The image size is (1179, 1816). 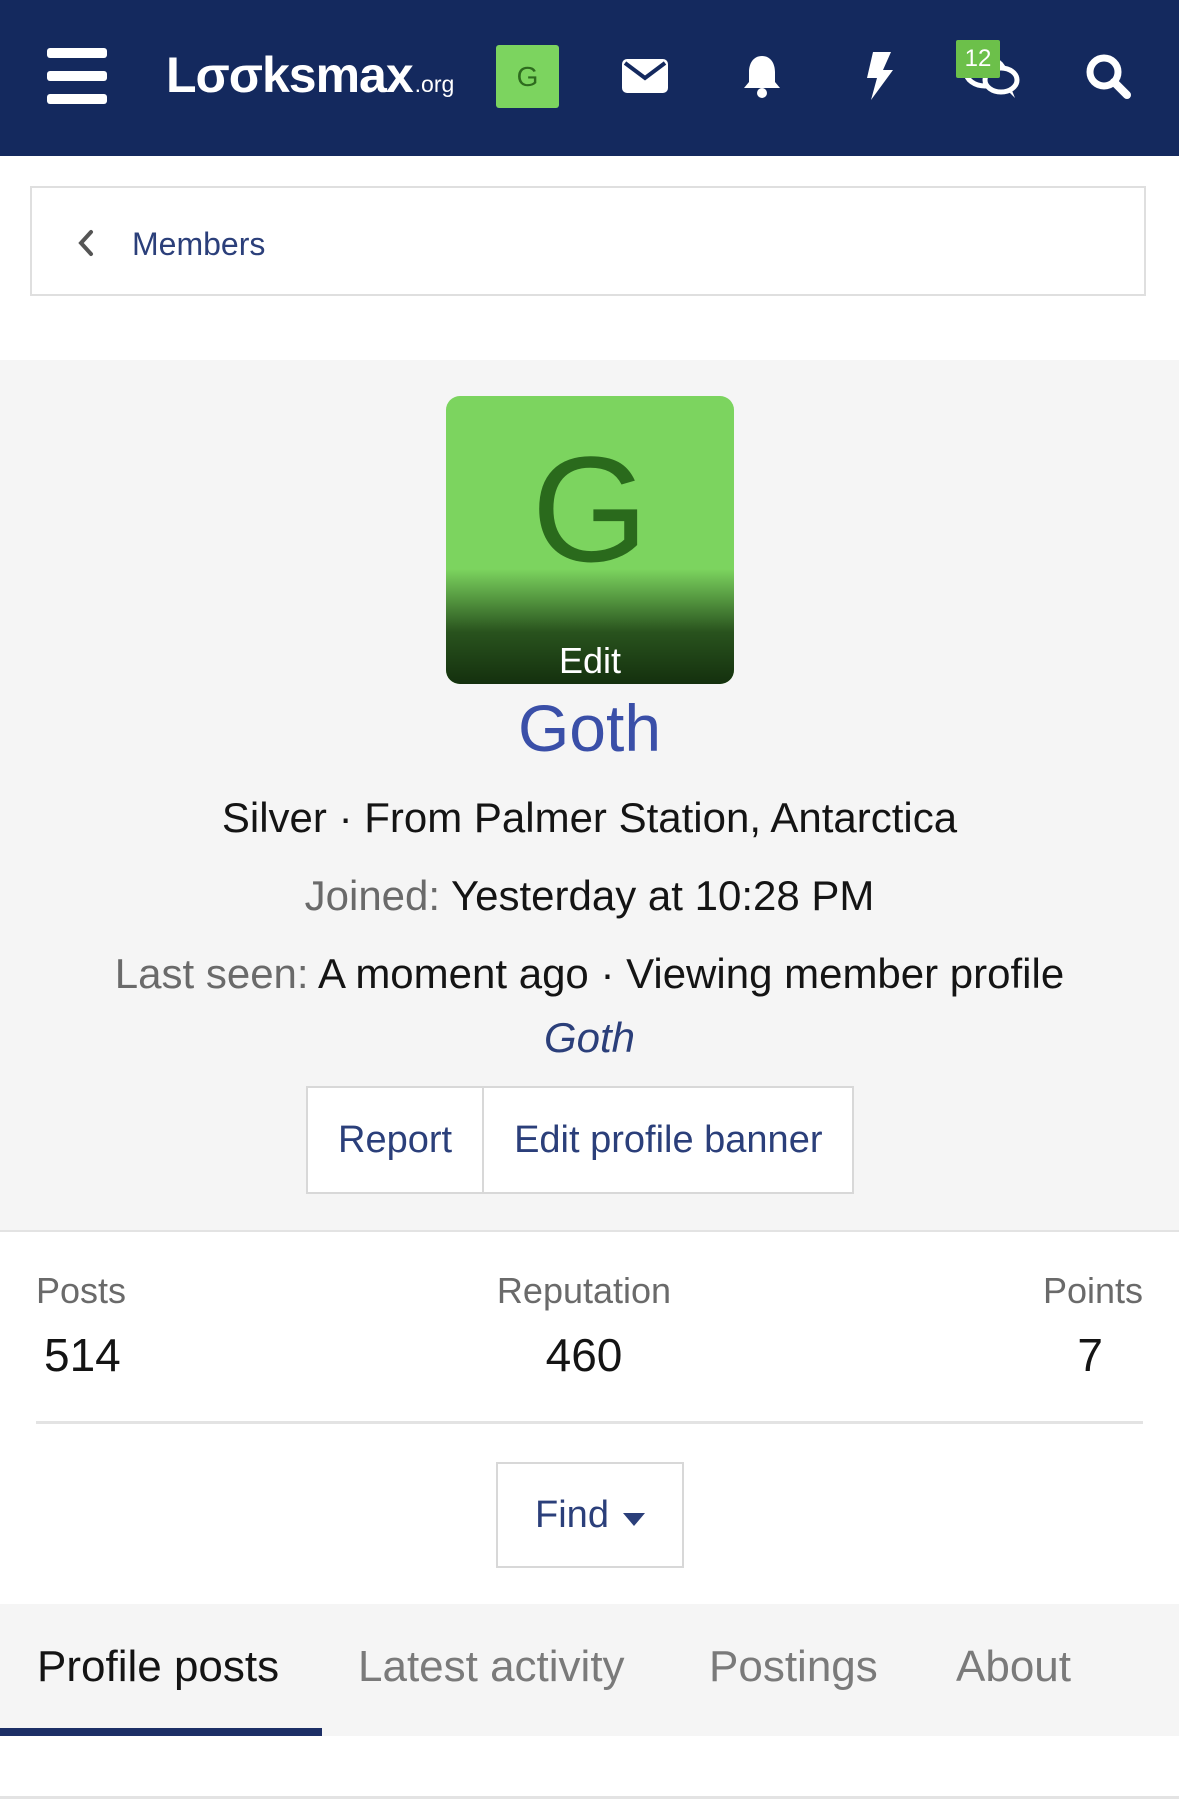 What do you see at coordinates (978, 59) in the screenshot?
I see `notification-badge: 12` at bounding box center [978, 59].